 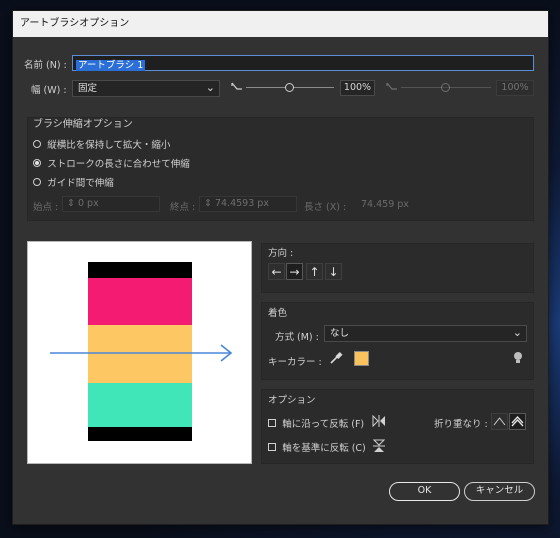 What do you see at coordinates (378, 421) in the screenshot?
I see `flip-along-icon` at bounding box center [378, 421].